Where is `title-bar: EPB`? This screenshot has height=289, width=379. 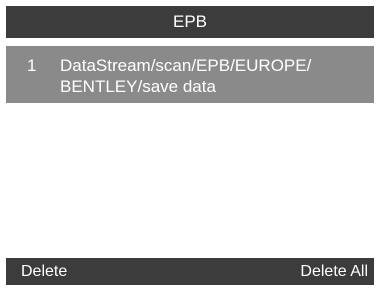
title-bar: EPB is located at coordinates (190, 22).